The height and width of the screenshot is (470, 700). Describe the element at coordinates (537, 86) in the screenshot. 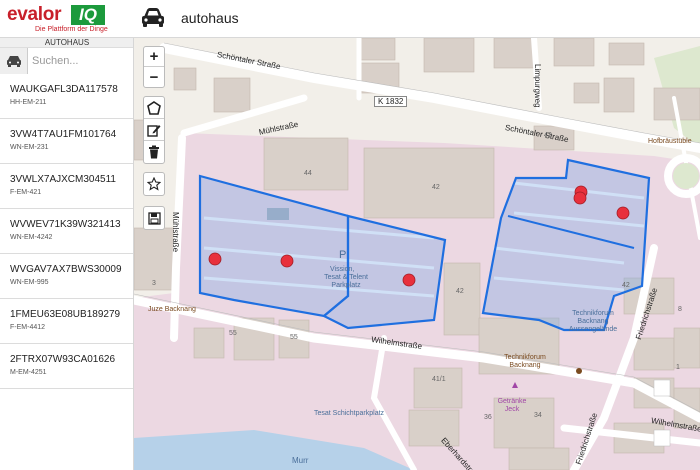

I see `street-label: Limpurgweg` at that location.